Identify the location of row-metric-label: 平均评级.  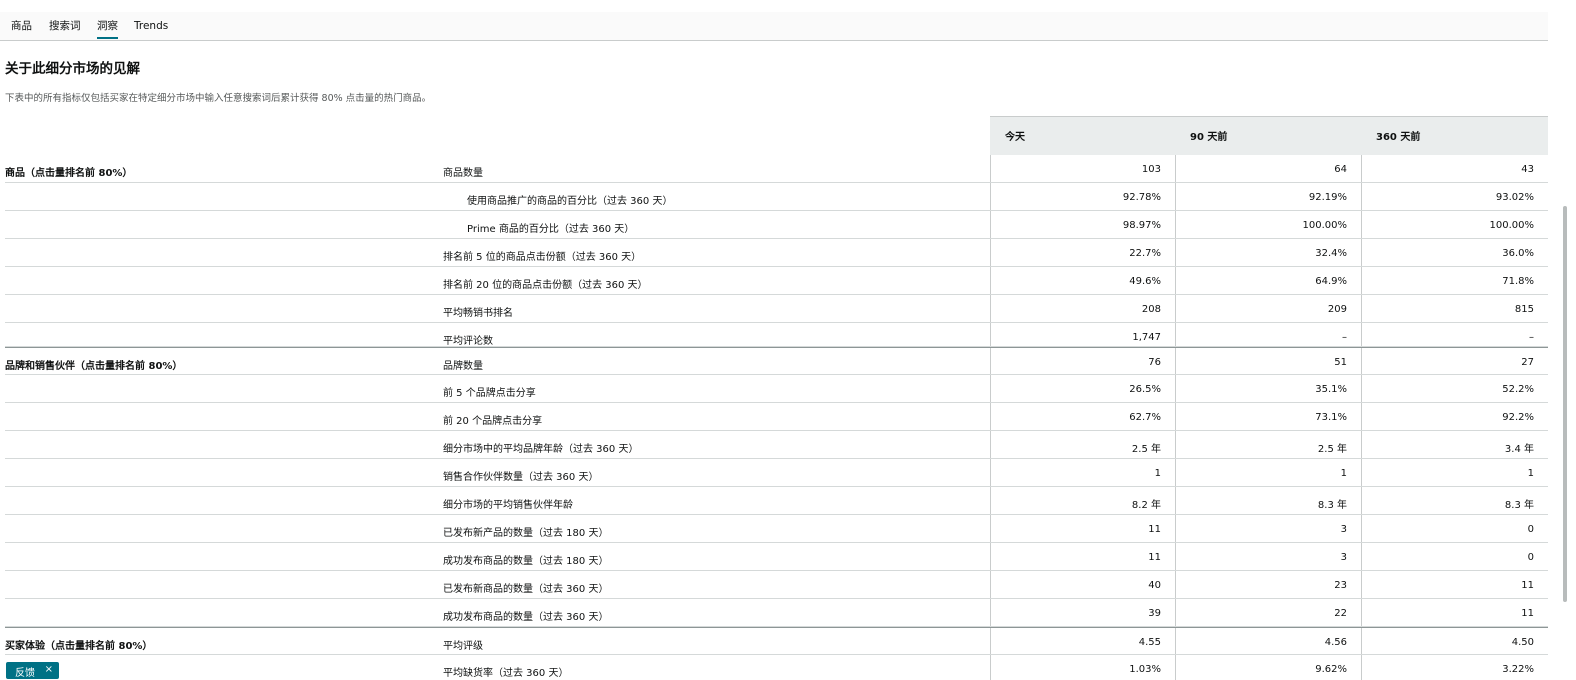
(463, 646).